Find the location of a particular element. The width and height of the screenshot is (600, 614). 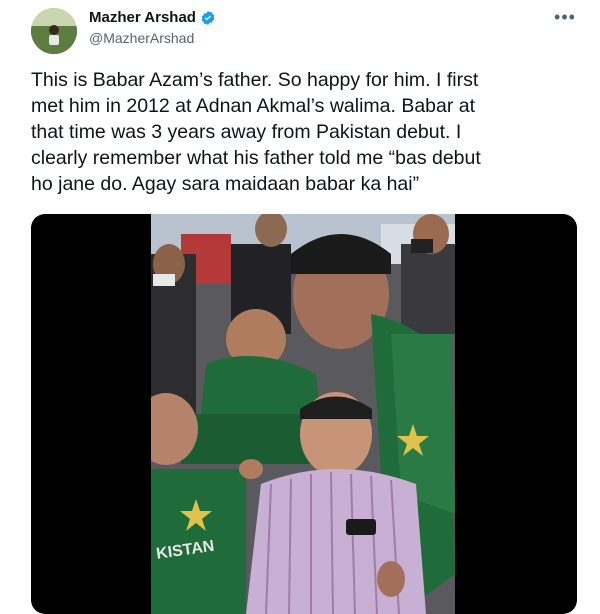

avatar is located at coordinates (54, 31).